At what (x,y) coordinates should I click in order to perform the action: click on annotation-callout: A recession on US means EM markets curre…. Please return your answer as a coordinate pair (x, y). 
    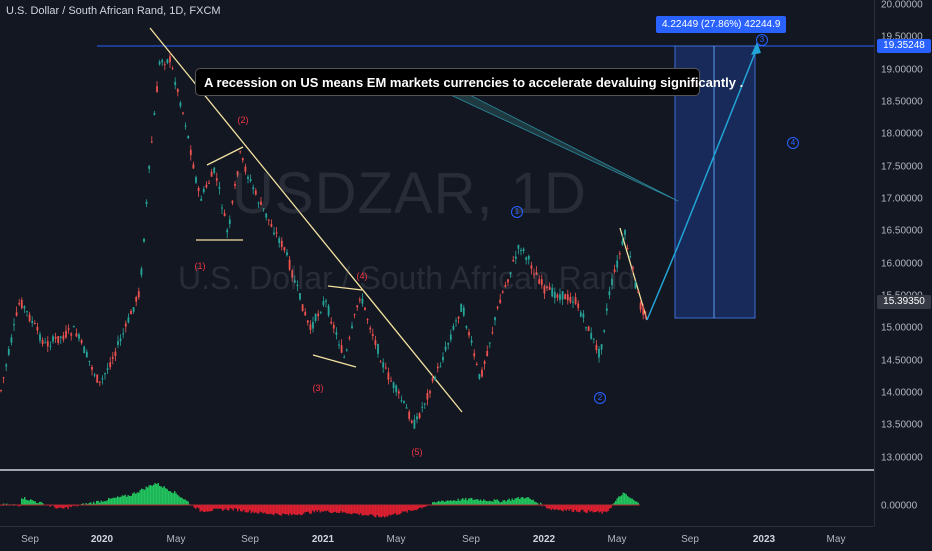
    Looking at the image, I should click on (447, 82).